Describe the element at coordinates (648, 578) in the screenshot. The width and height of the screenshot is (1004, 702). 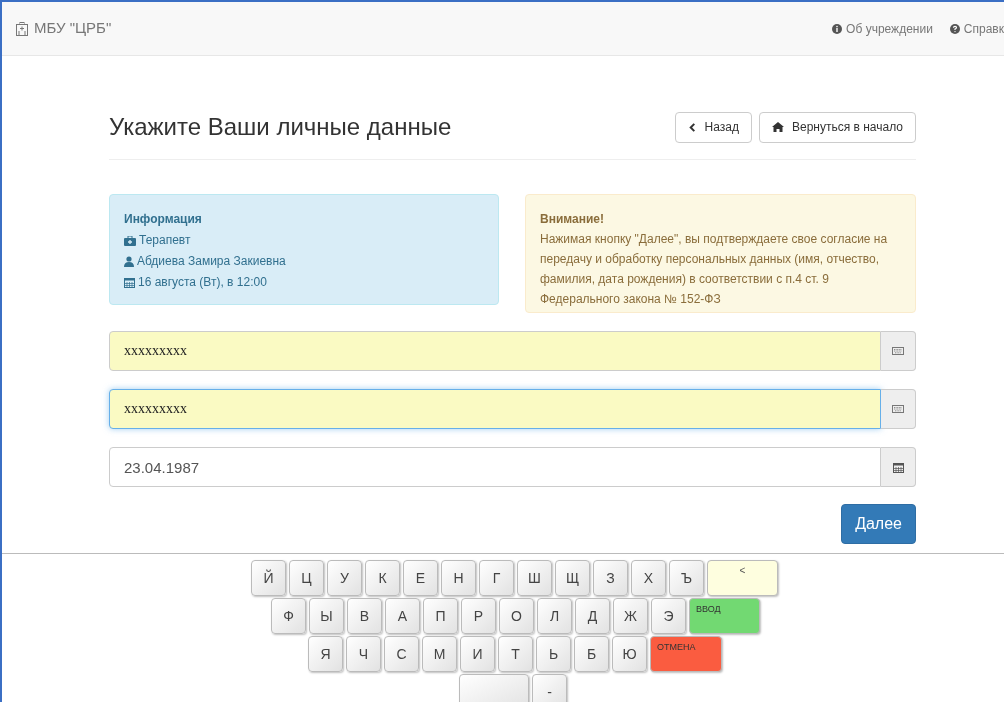
I see `keyboard-key: Х` at that location.